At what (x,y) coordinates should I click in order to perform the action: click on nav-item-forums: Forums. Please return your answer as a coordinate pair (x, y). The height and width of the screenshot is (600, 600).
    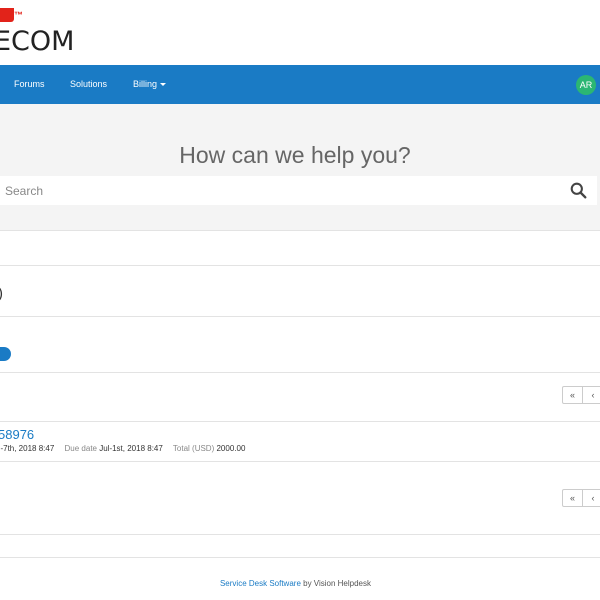
    Looking at the image, I should click on (29, 84).